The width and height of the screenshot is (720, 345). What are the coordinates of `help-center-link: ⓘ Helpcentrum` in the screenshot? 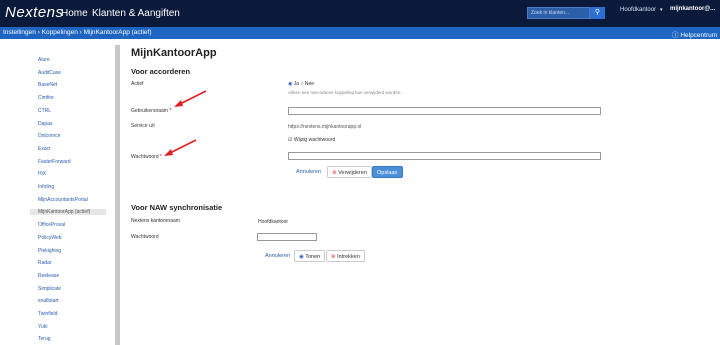 It's located at (694, 34).